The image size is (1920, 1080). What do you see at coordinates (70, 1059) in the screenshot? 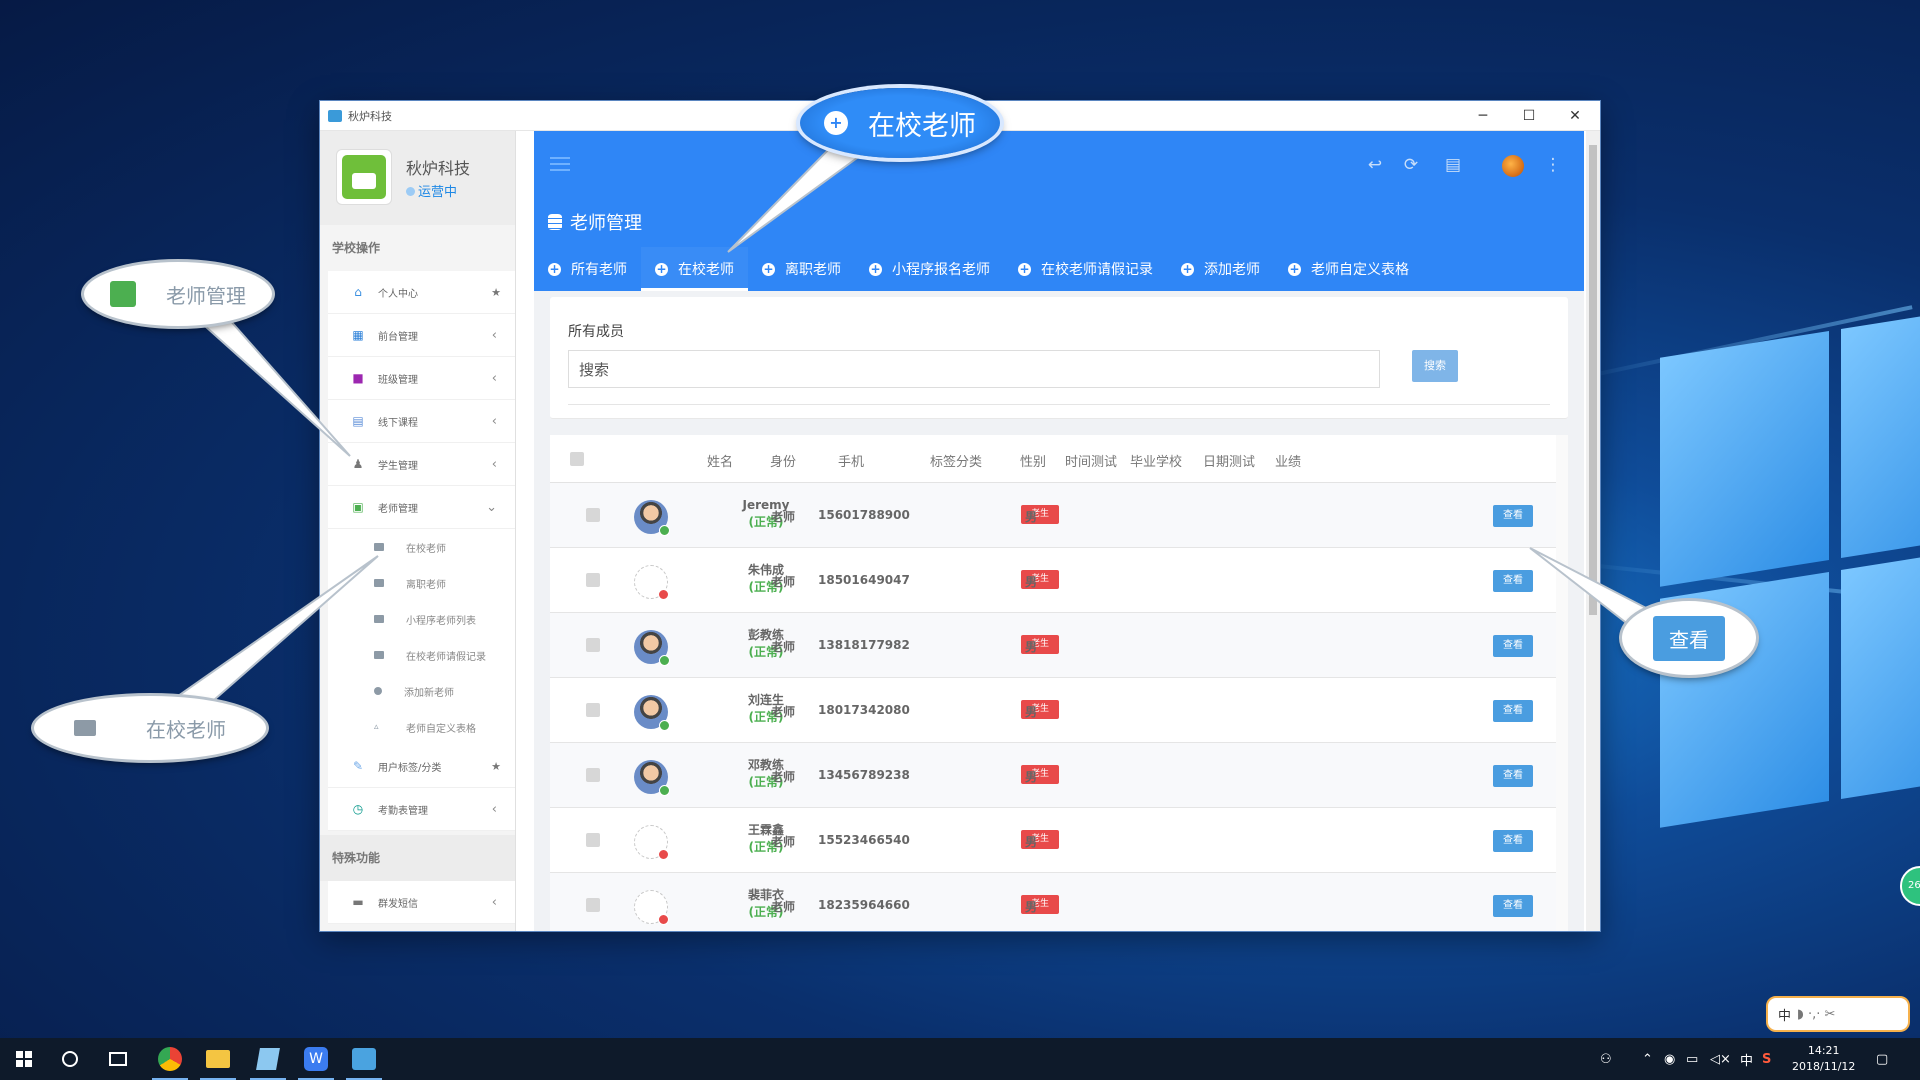
I see `cortana-search-icon` at bounding box center [70, 1059].